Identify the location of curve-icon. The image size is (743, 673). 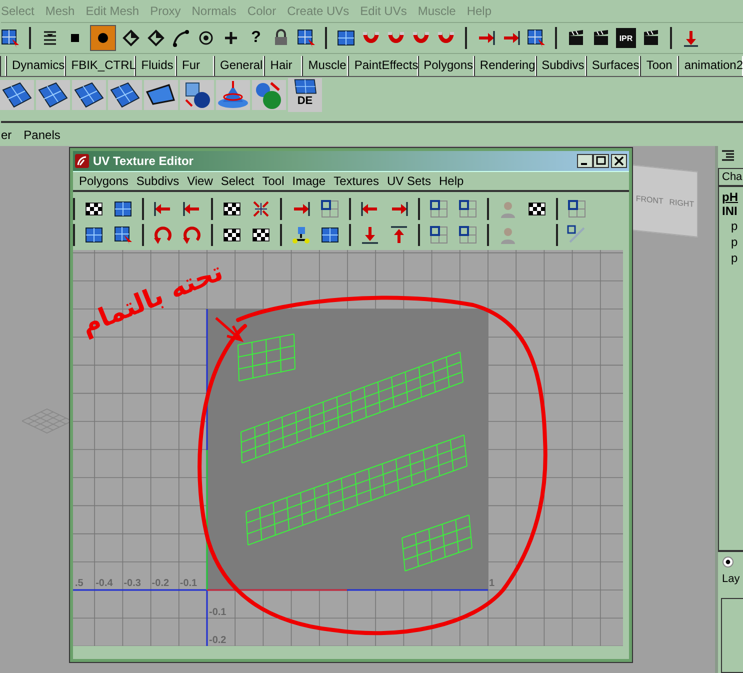
(181, 38).